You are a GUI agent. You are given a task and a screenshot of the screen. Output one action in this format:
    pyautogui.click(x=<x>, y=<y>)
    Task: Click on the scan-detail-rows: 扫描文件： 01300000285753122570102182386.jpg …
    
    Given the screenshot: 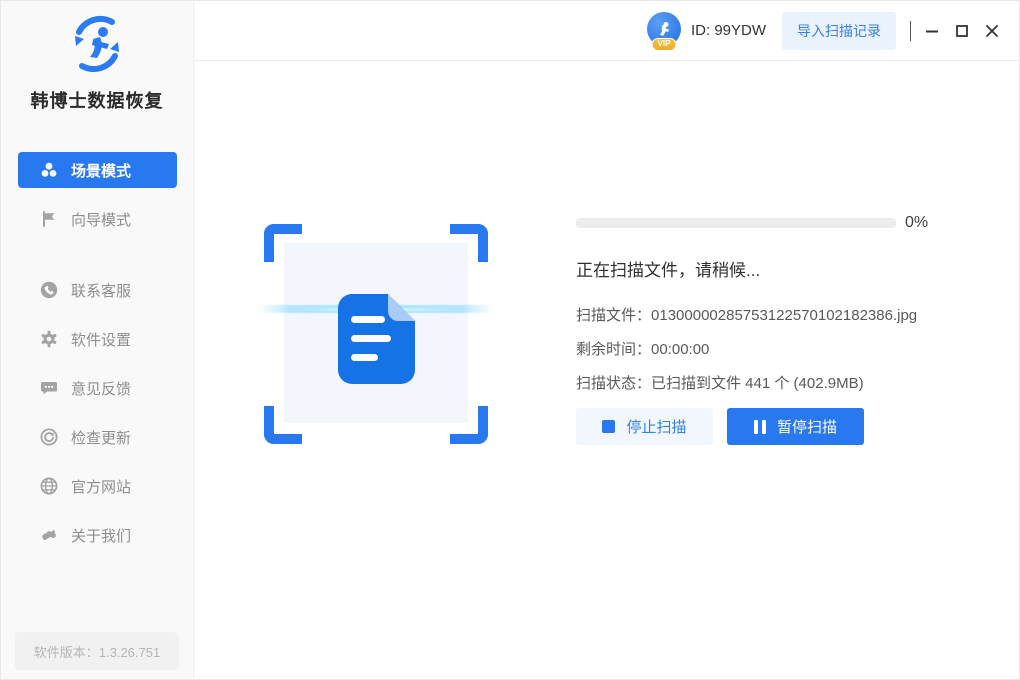 What is the action you would take?
    pyautogui.click(x=776, y=349)
    